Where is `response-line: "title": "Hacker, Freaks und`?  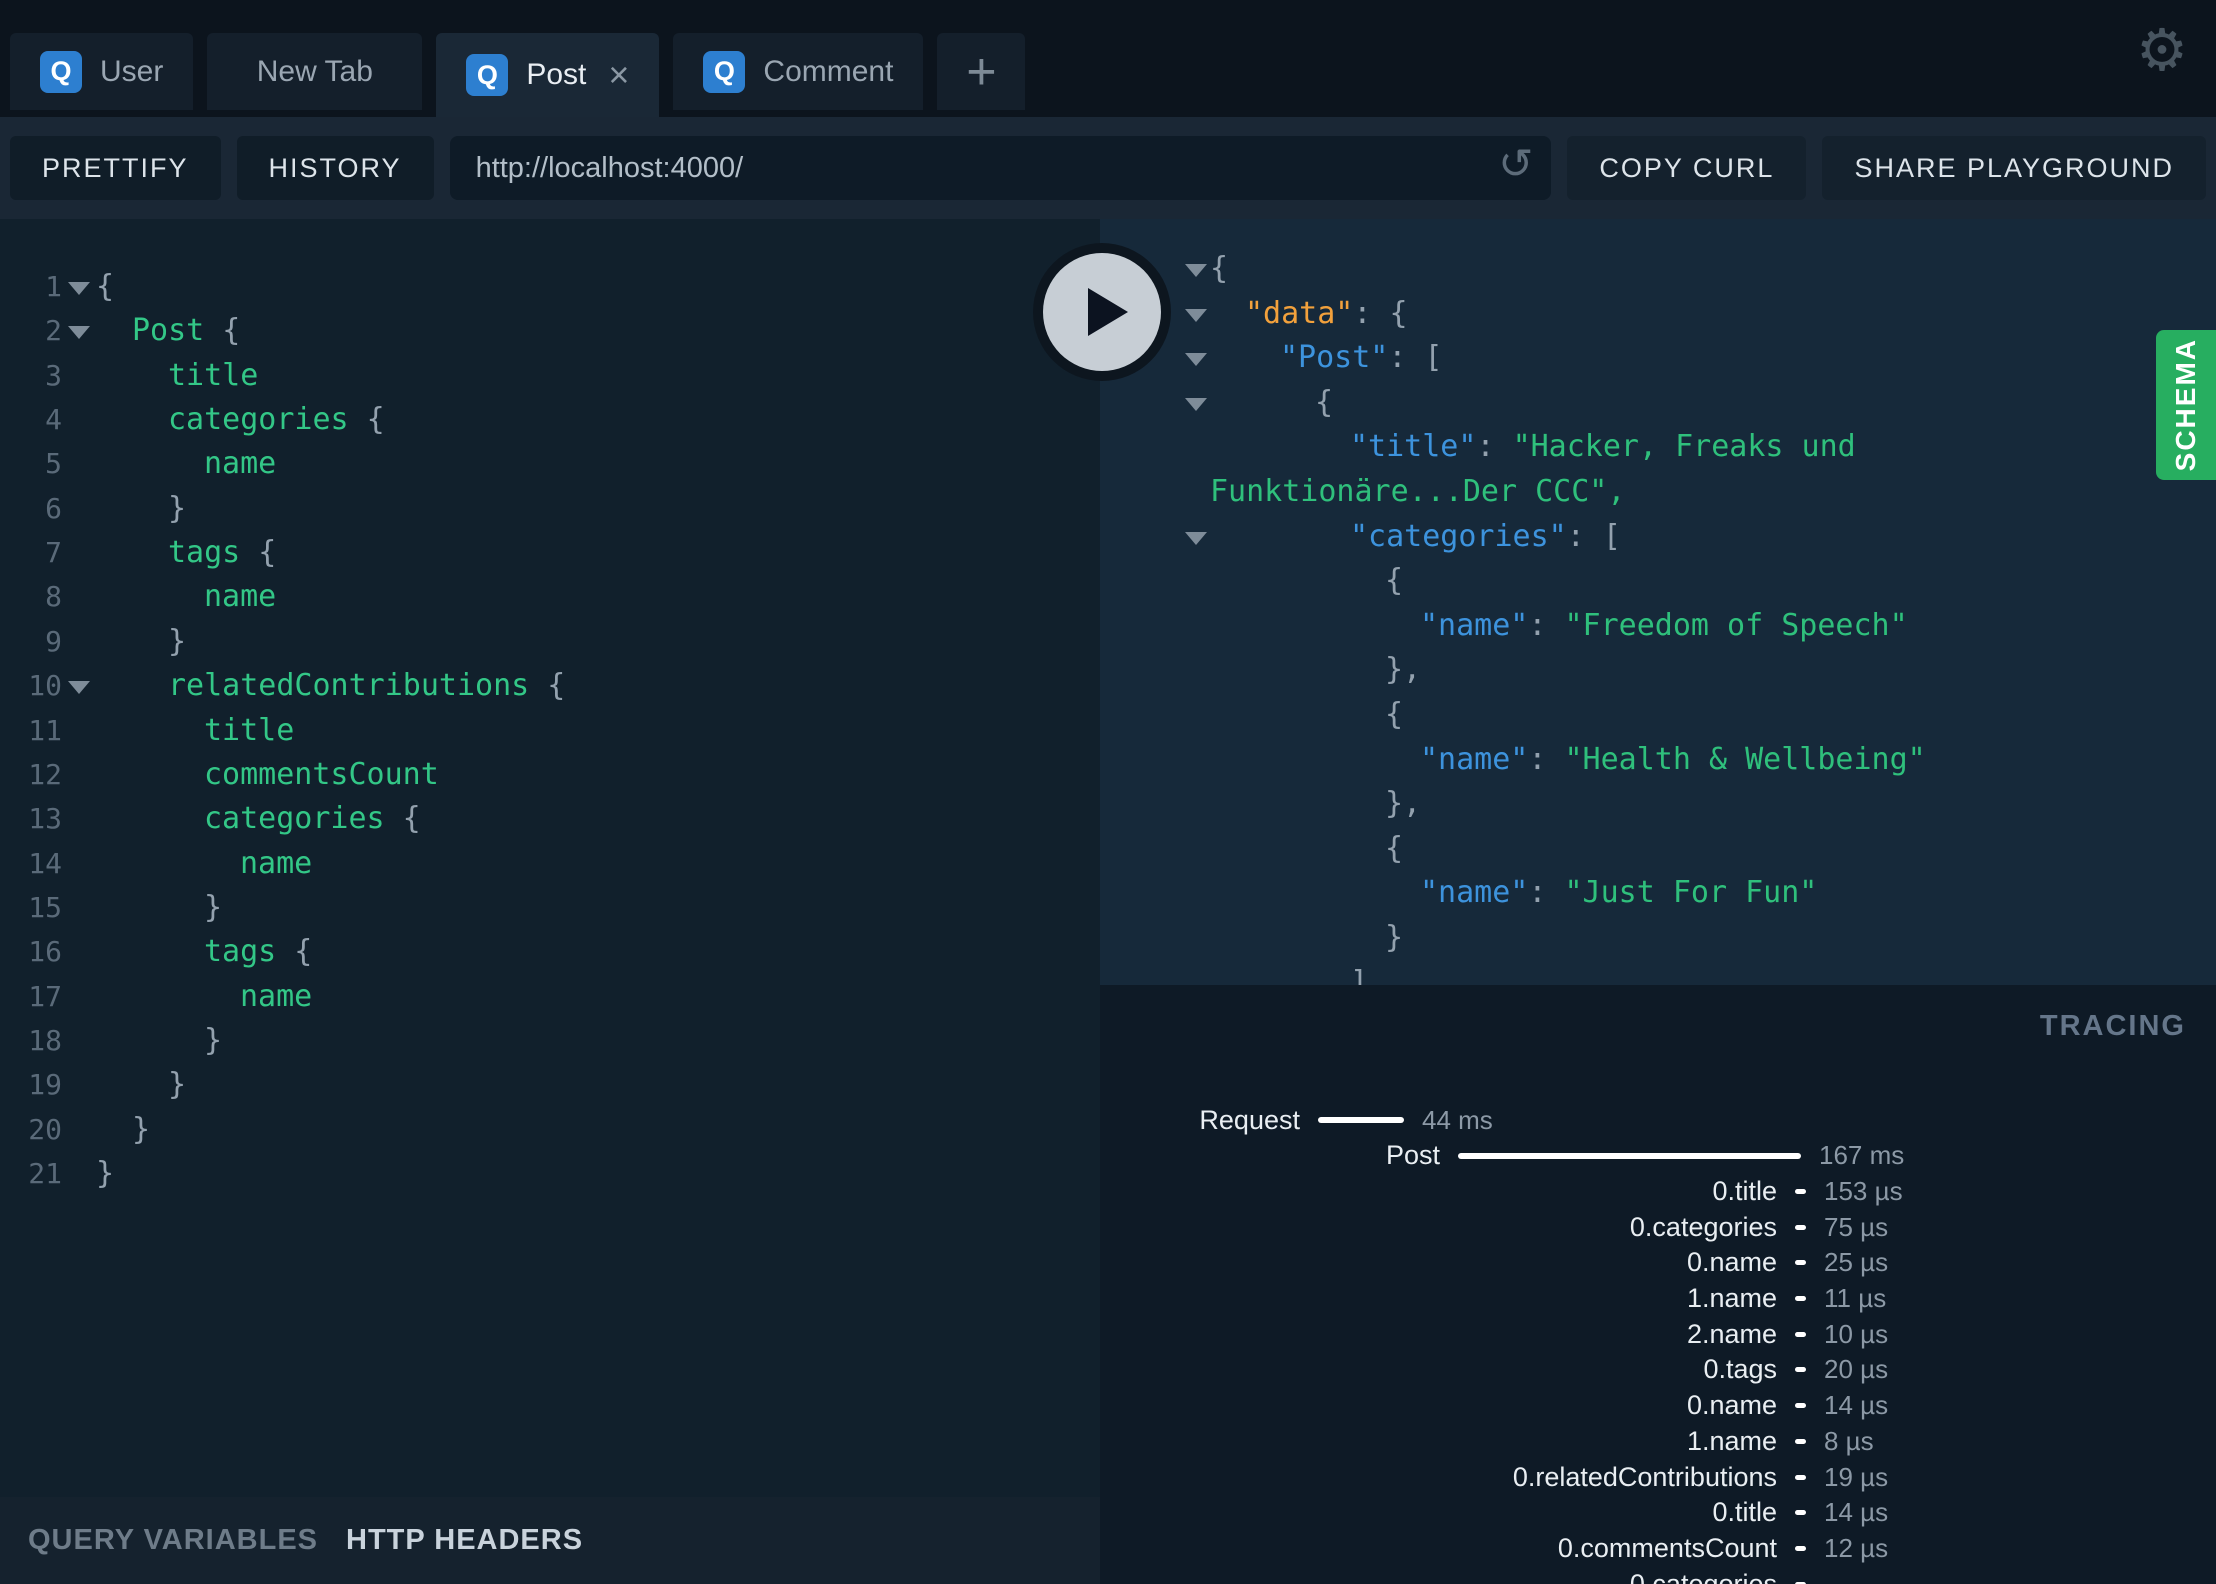
response-line: "title": "Hacker, Freaks und is located at coordinates (1658, 447).